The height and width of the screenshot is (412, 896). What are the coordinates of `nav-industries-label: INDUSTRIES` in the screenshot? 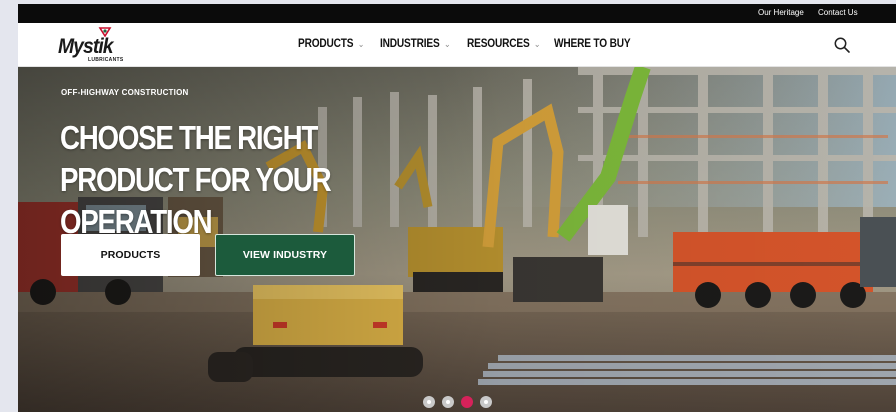 It's located at (410, 44).